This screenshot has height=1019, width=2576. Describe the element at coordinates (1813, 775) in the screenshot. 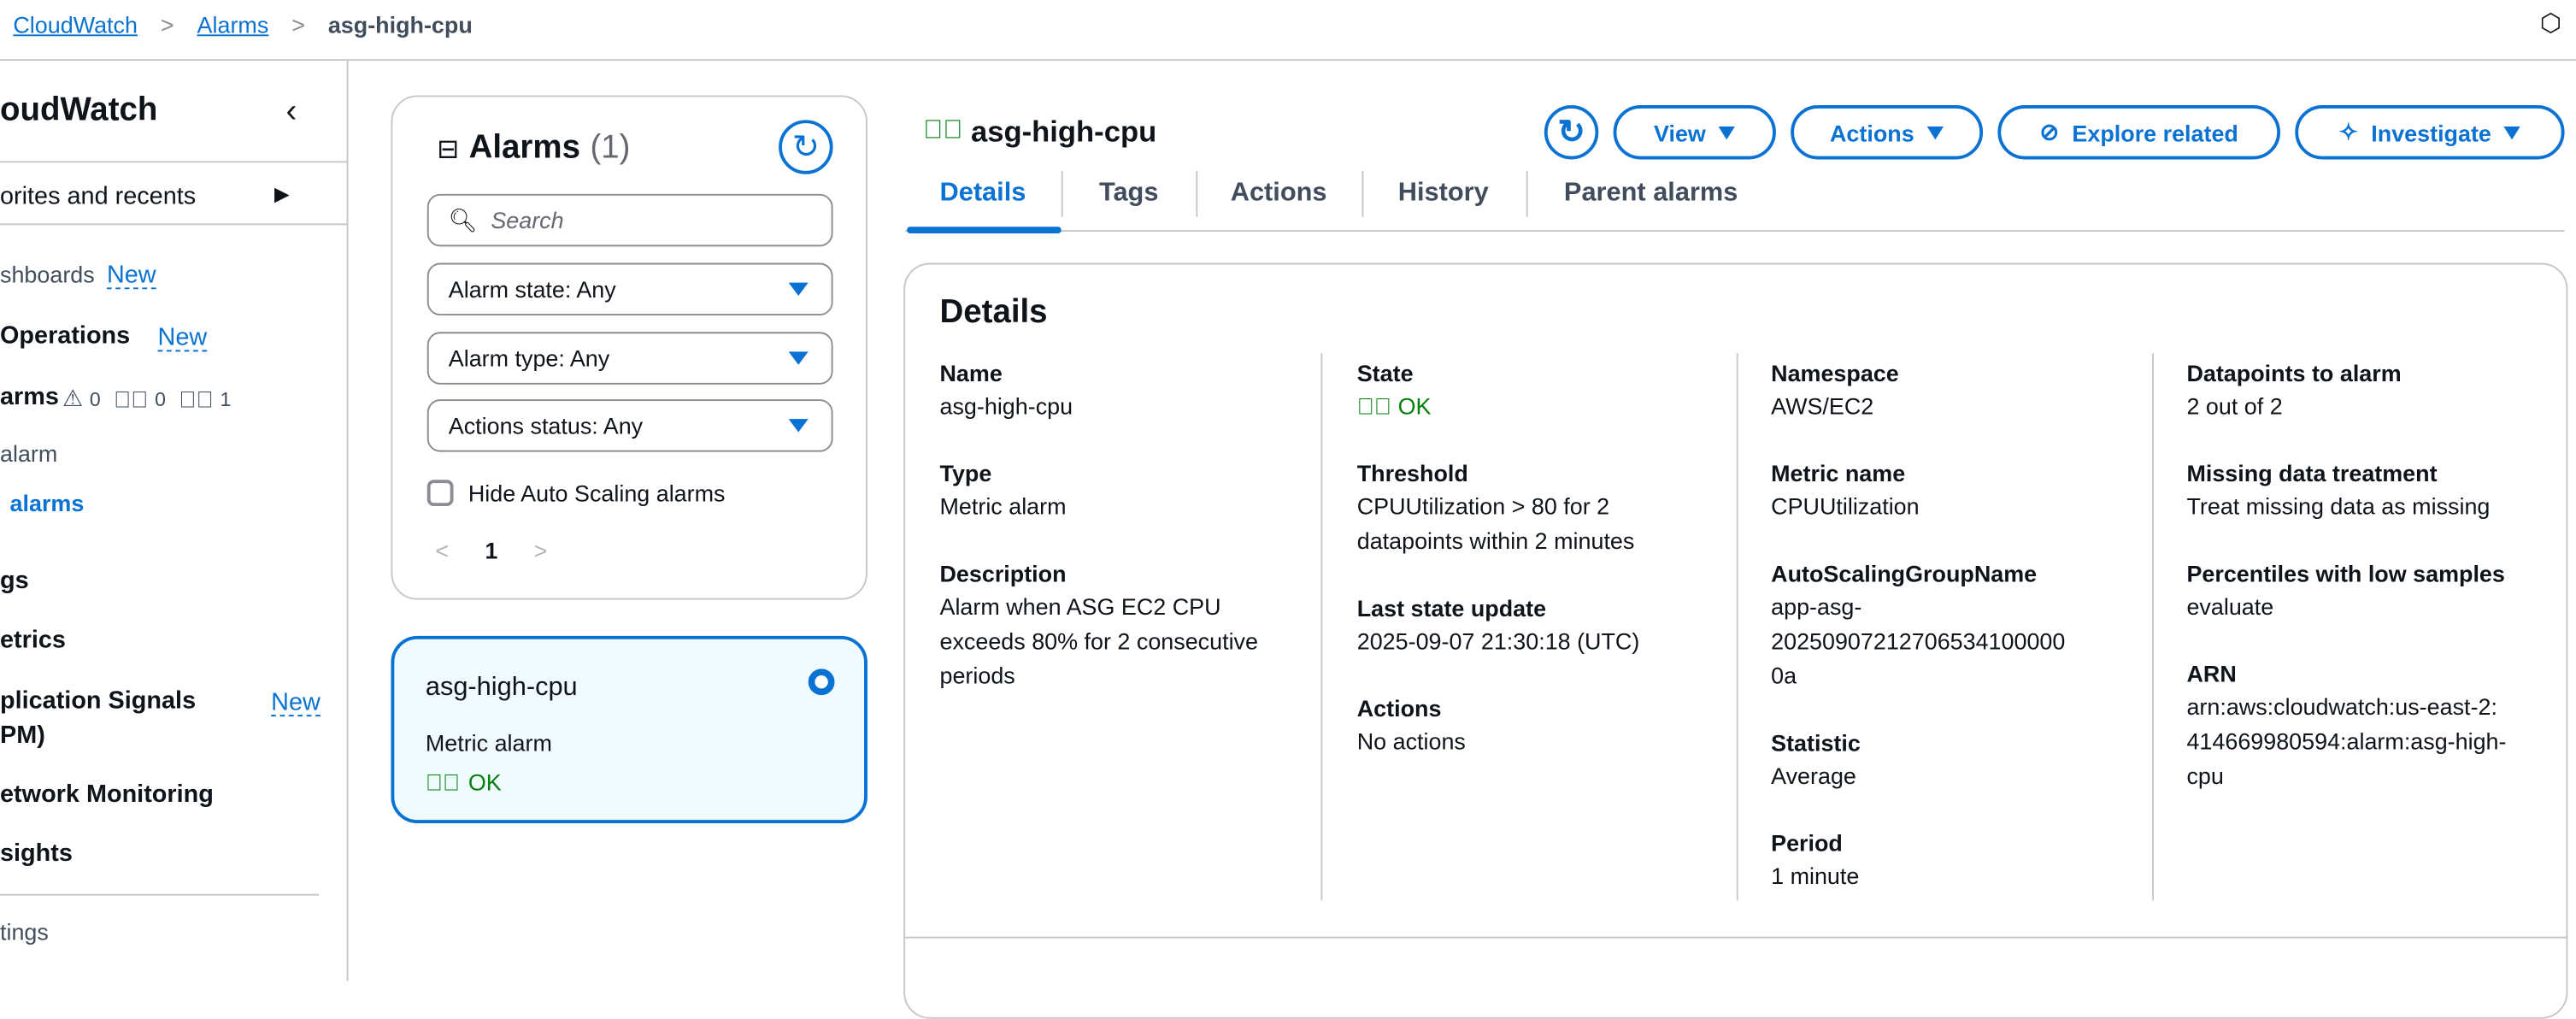

I see `statistic-value: Average` at that location.